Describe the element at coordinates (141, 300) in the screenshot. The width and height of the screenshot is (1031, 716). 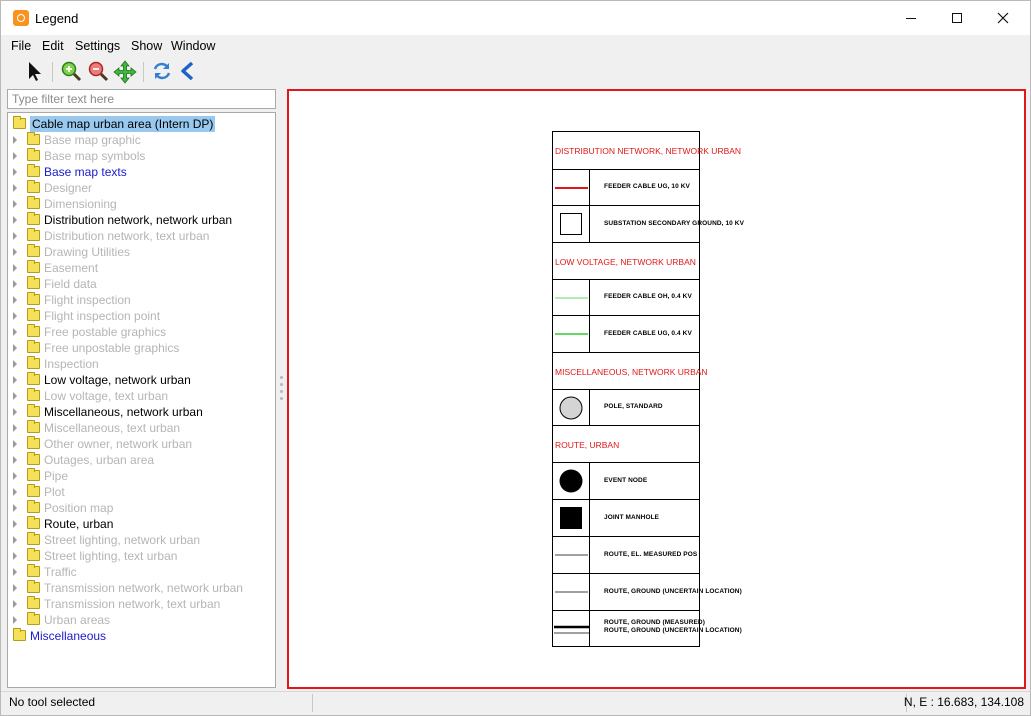
I see `tree-item: Flight inspection` at that location.